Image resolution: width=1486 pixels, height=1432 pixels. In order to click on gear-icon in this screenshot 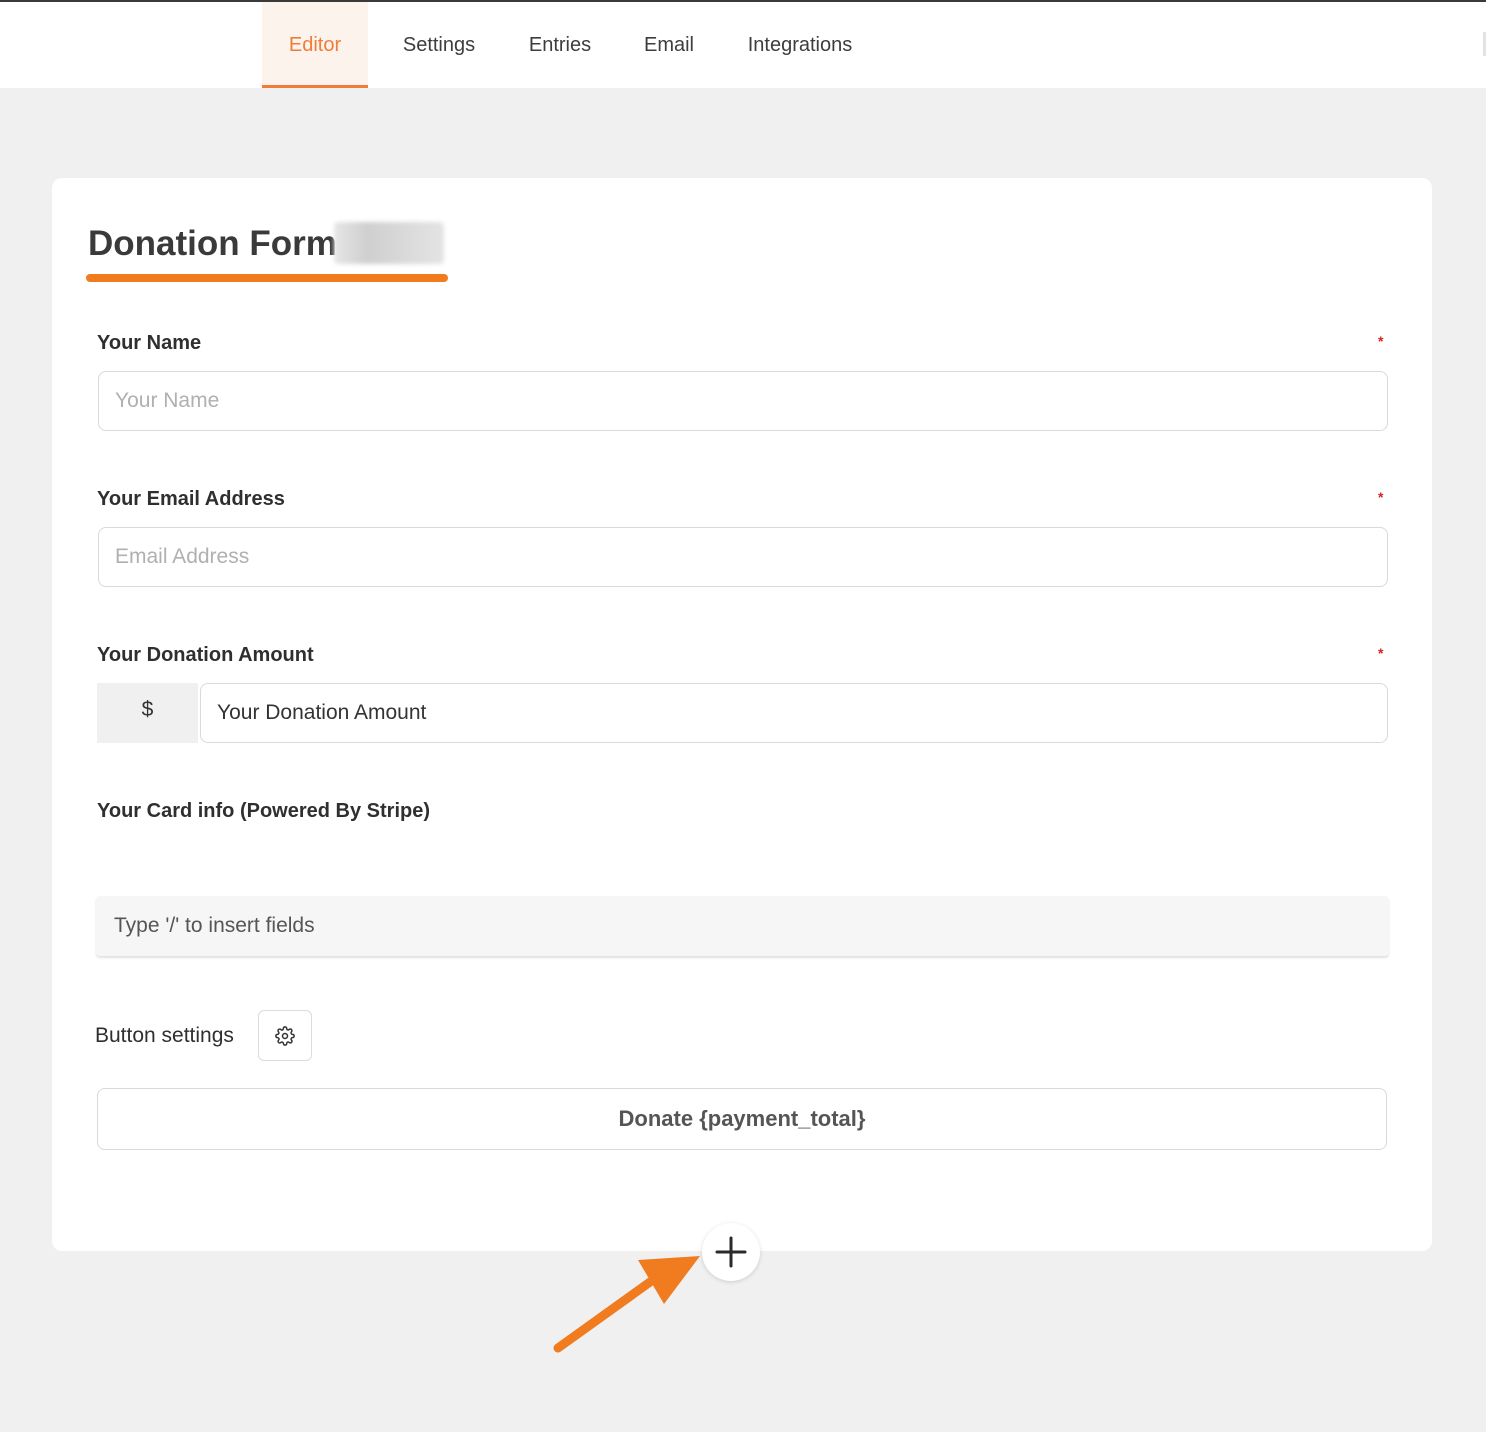, I will do `click(285, 1035)`.